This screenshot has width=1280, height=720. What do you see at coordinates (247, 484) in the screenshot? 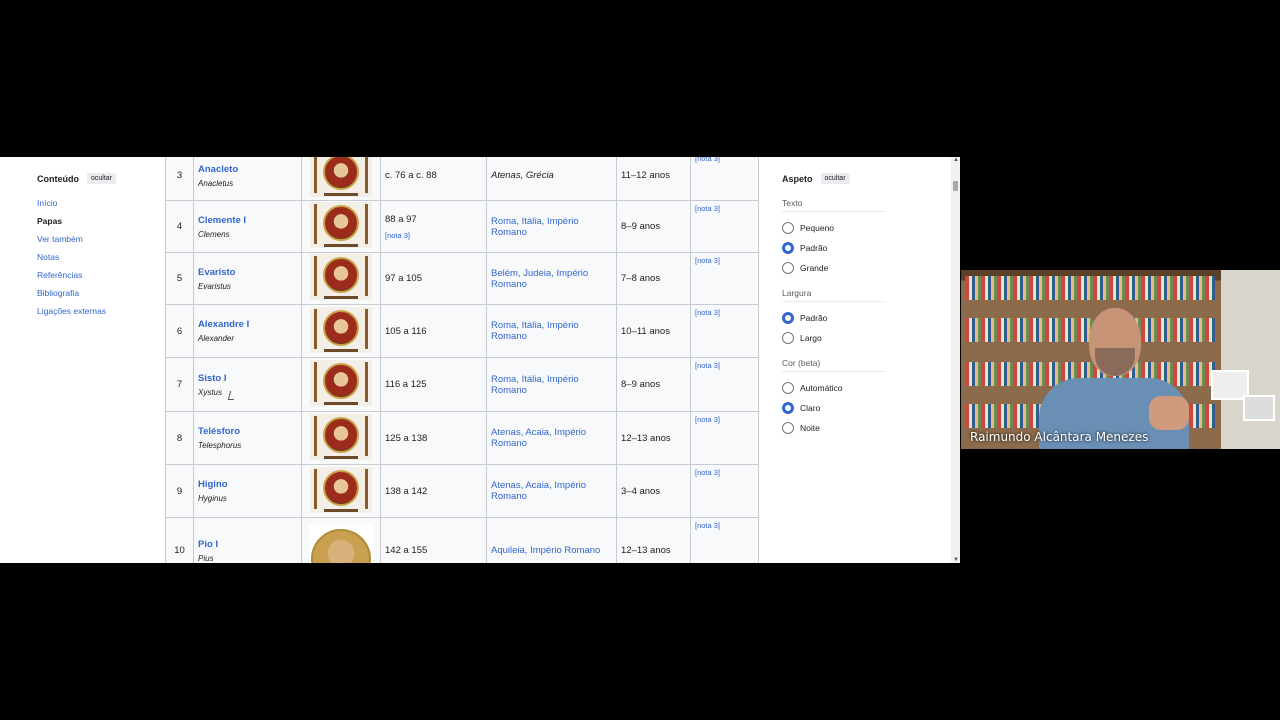
I see `pope-name-link: Higino` at bounding box center [247, 484].